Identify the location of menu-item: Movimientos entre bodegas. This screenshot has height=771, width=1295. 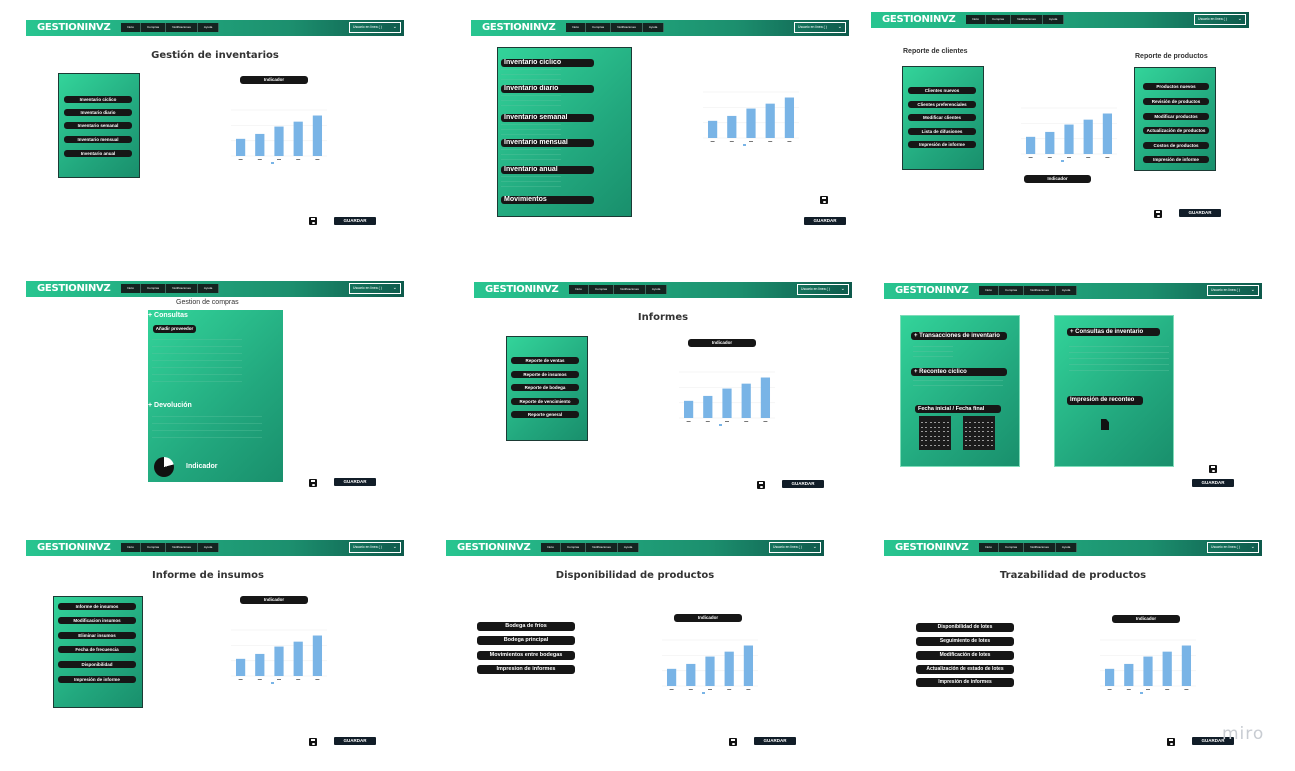
(526, 655).